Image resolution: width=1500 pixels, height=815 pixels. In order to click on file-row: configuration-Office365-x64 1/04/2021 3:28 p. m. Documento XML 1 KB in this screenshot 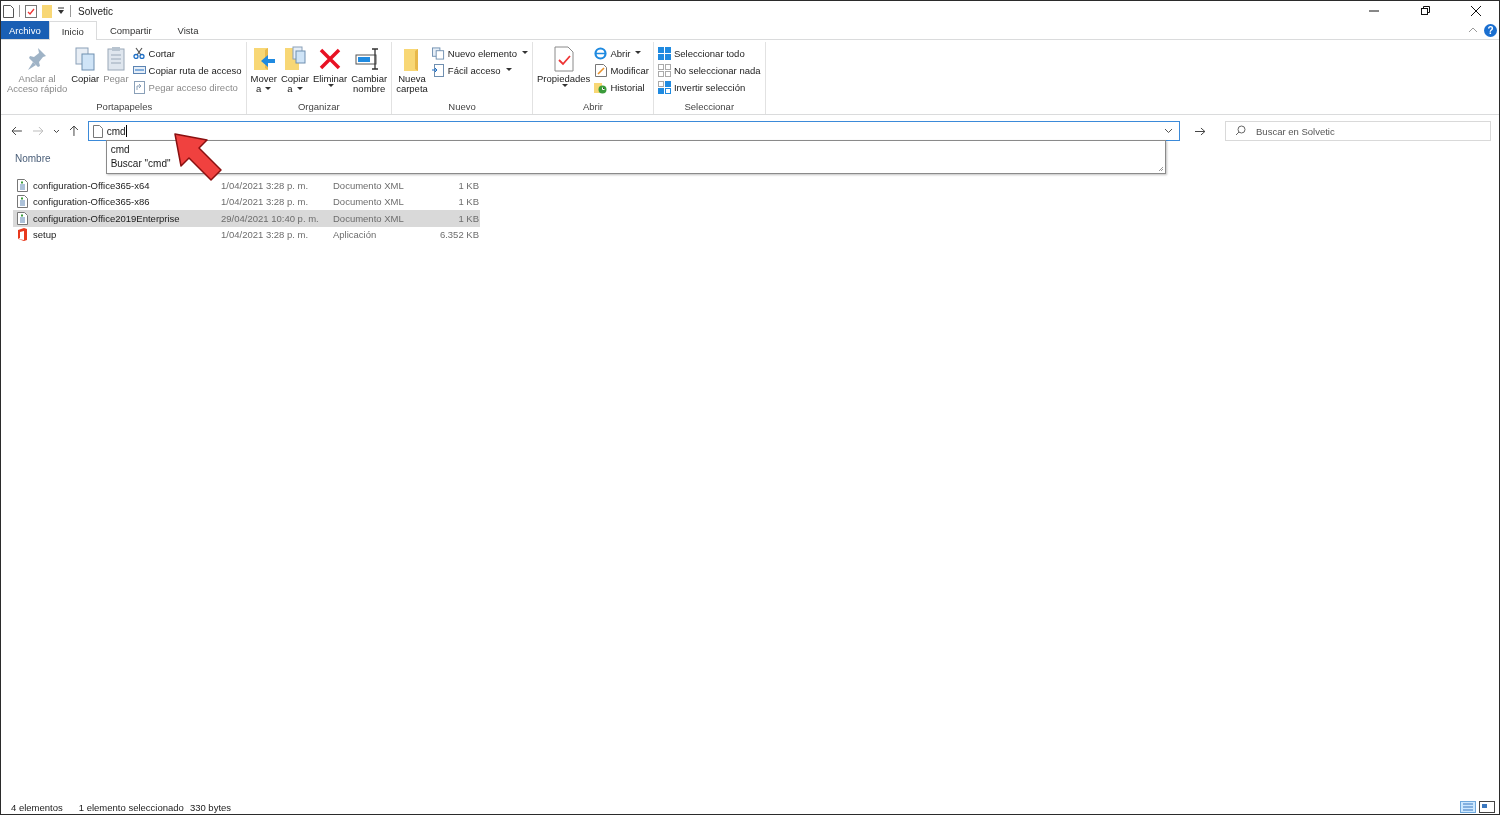, I will do `click(246, 185)`.